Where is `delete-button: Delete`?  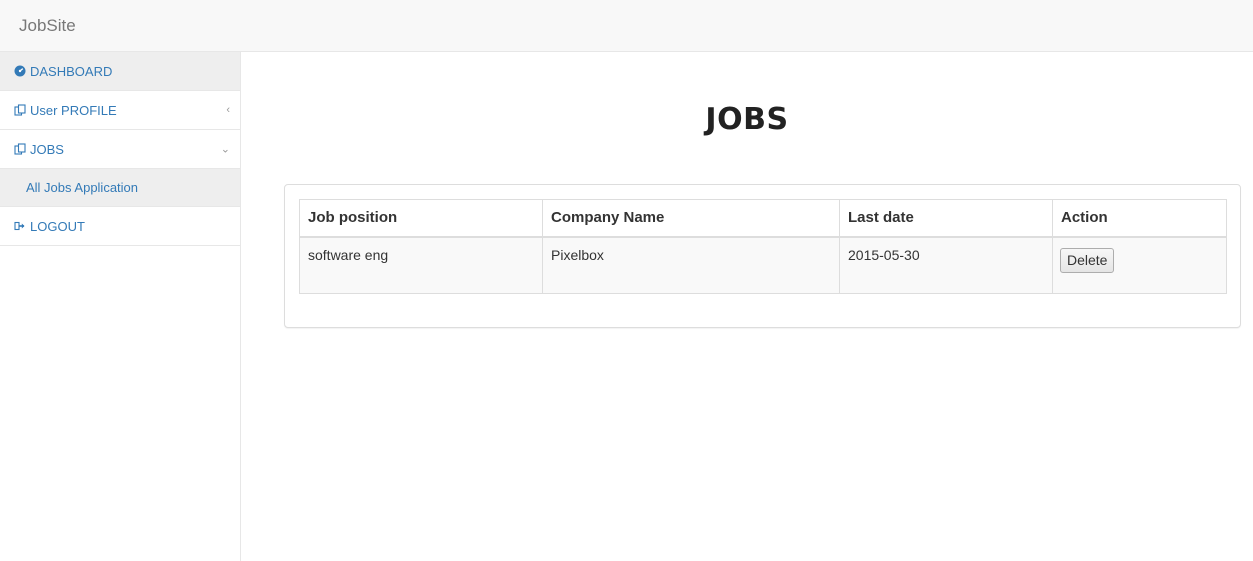 delete-button: Delete is located at coordinates (1087, 260).